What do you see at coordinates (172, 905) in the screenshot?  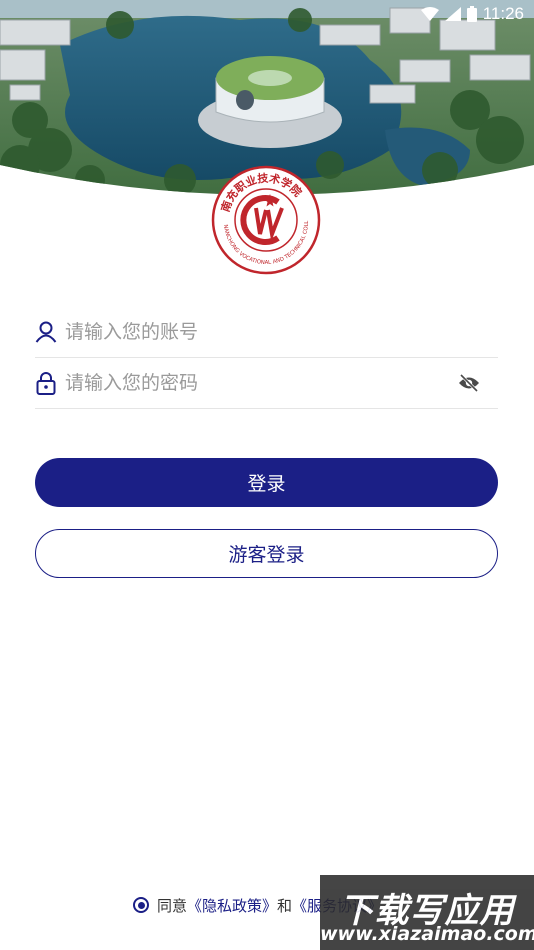 I see `agreement-prefix: 同意` at bounding box center [172, 905].